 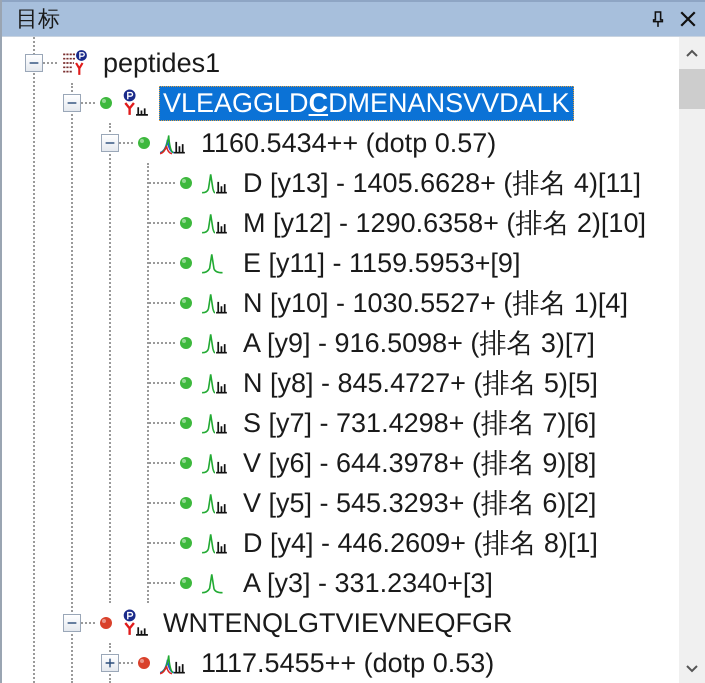 What do you see at coordinates (692, 53) in the screenshot?
I see `scroll-up-icon` at bounding box center [692, 53].